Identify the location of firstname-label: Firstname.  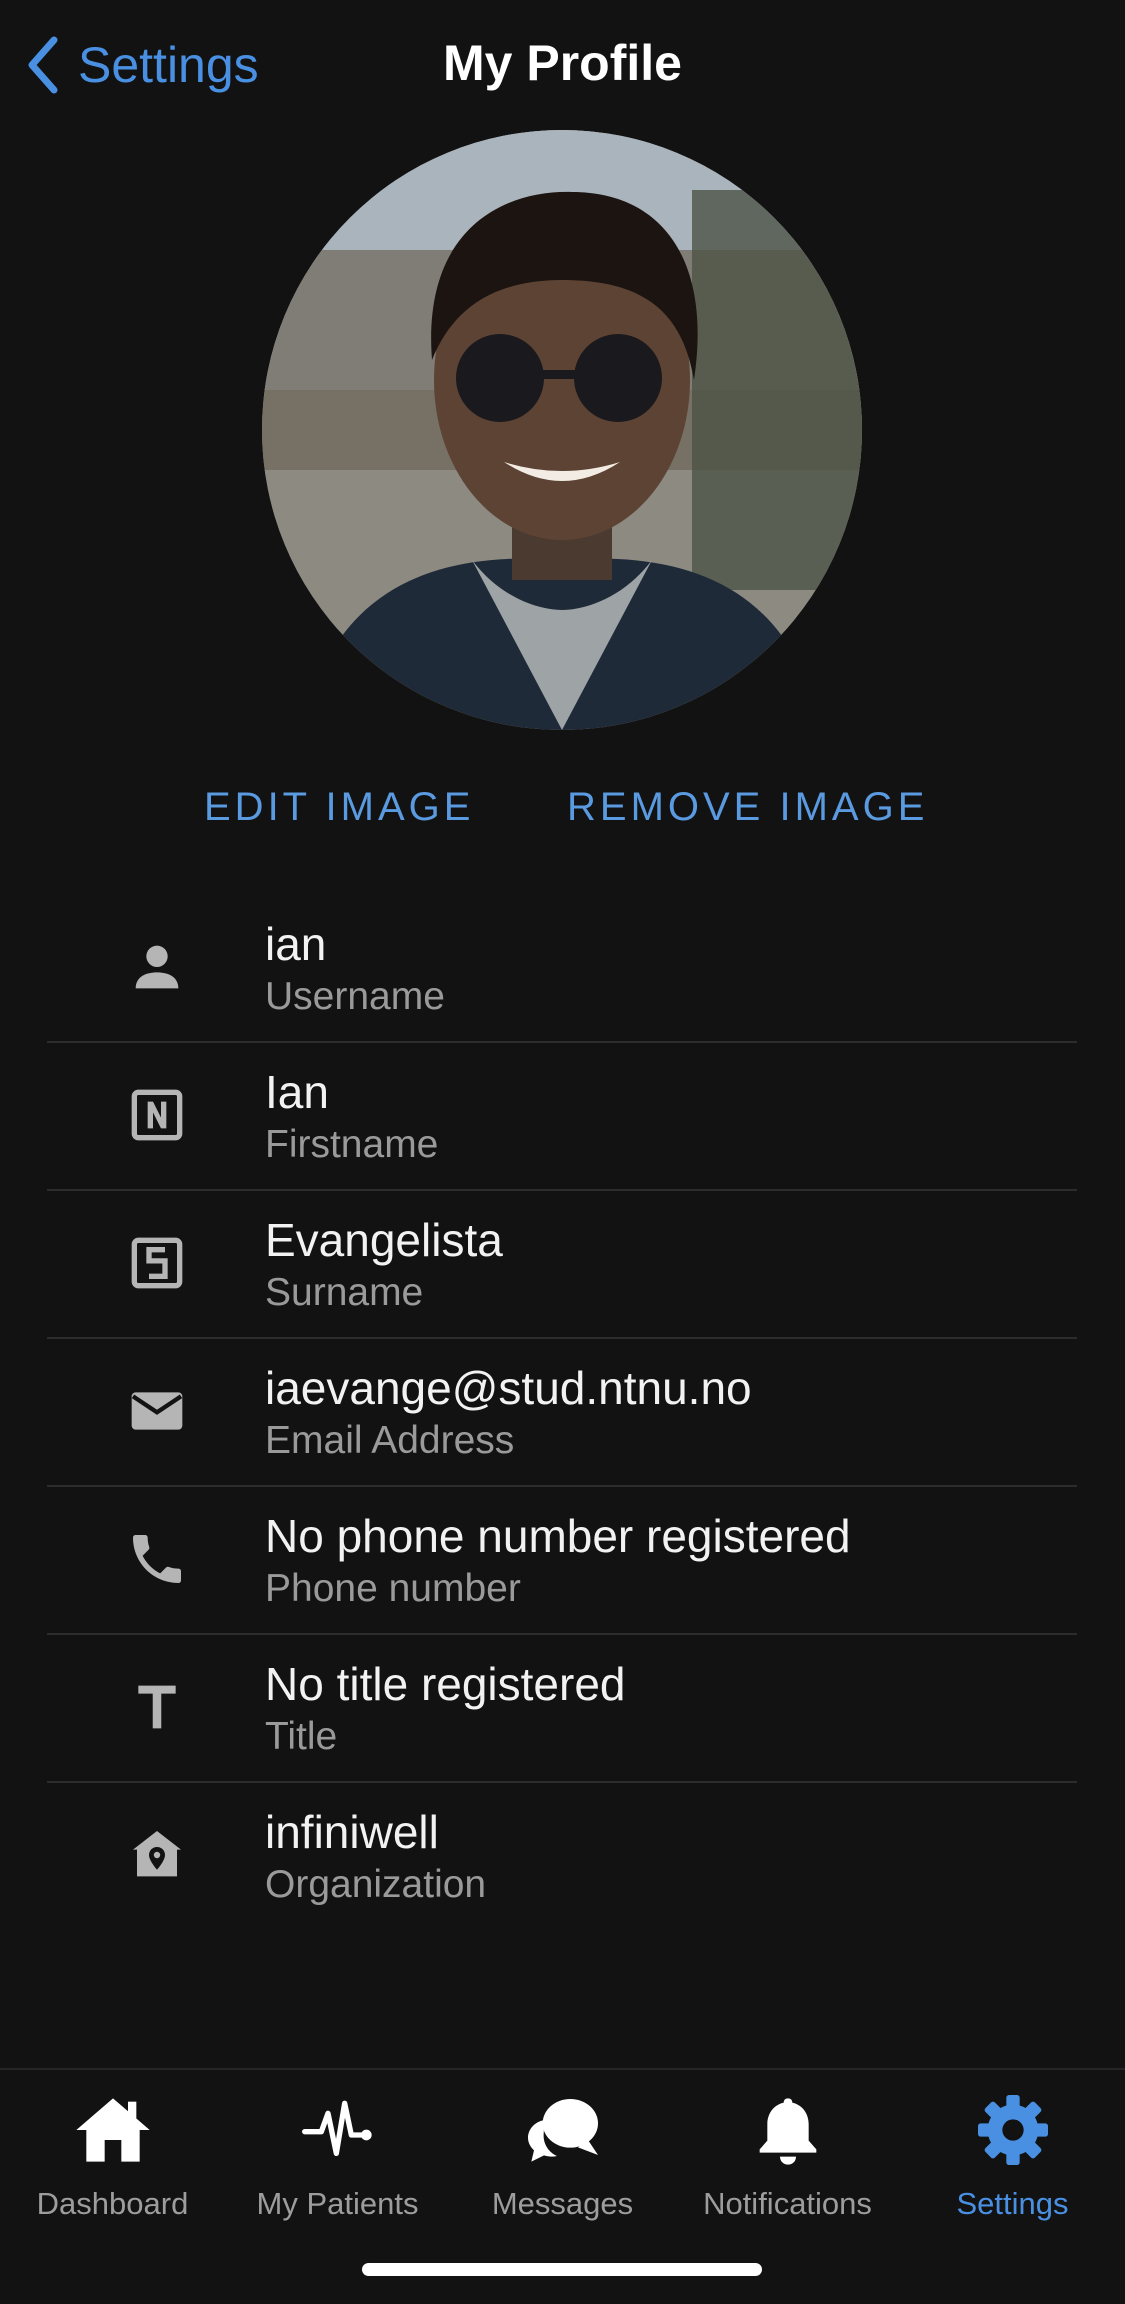
(352, 1144).